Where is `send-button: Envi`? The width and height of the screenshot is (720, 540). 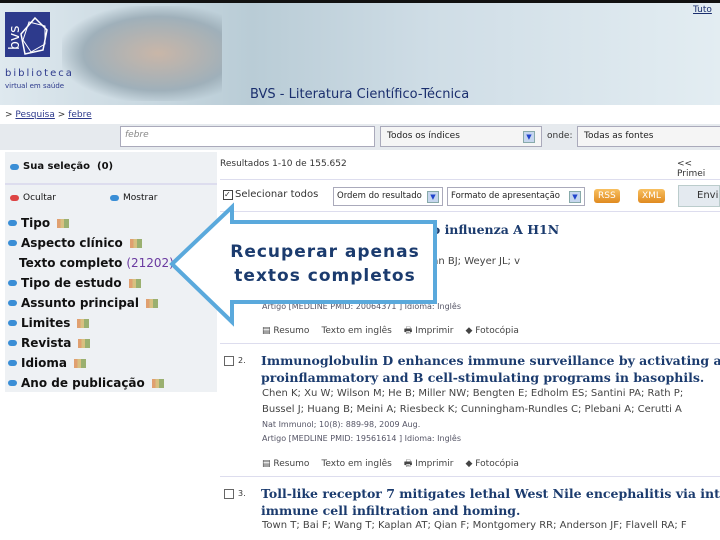
send-button: Envi is located at coordinates (699, 196).